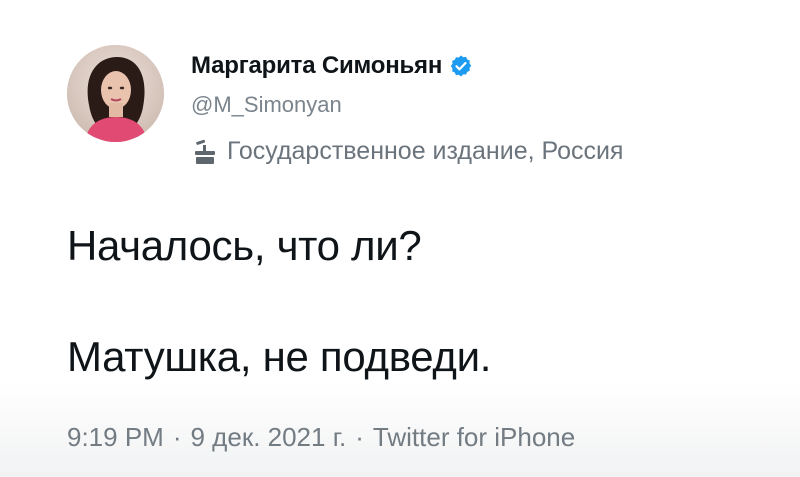 This screenshot has height=477, width=800. I want to click on tweet-date: 9 дек. 2021 г., so click(269, 437).